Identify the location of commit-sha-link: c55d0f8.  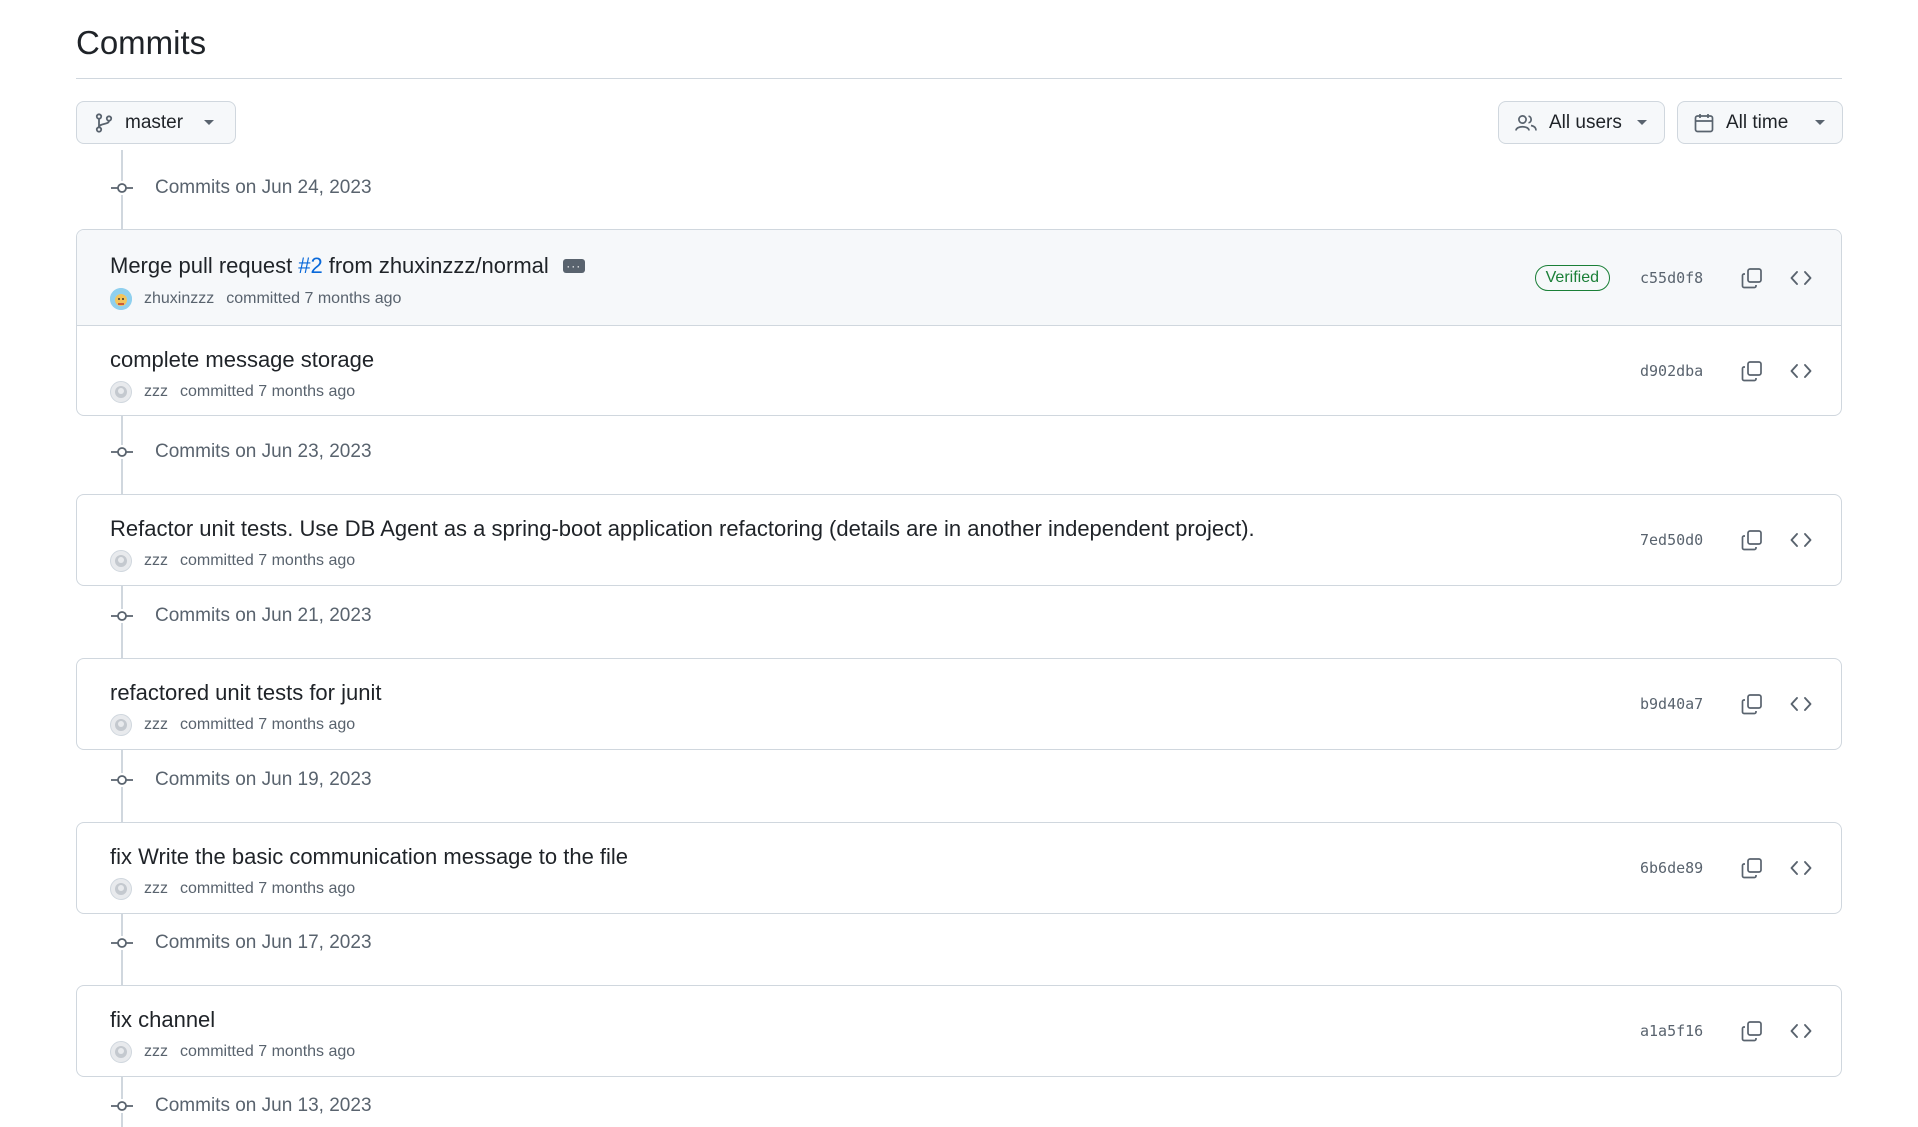
(1680, 278).